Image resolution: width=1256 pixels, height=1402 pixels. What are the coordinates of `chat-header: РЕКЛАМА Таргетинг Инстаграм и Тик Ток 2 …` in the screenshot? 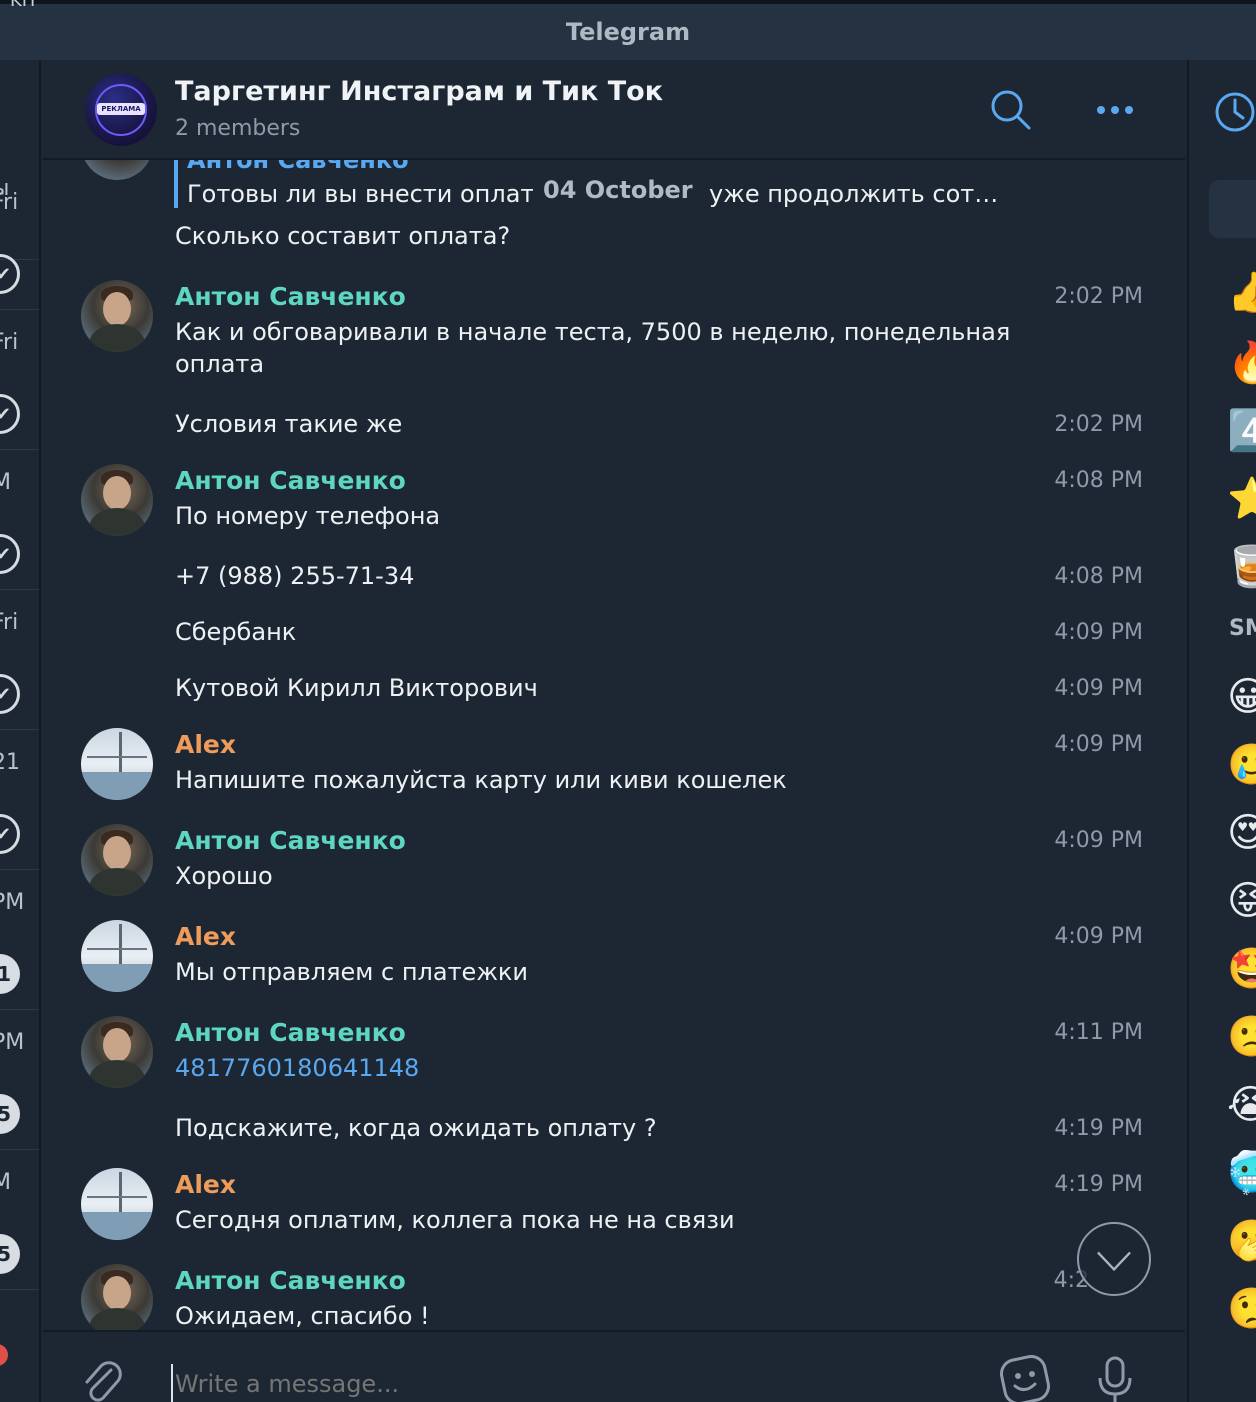 It's located at (614, 110).